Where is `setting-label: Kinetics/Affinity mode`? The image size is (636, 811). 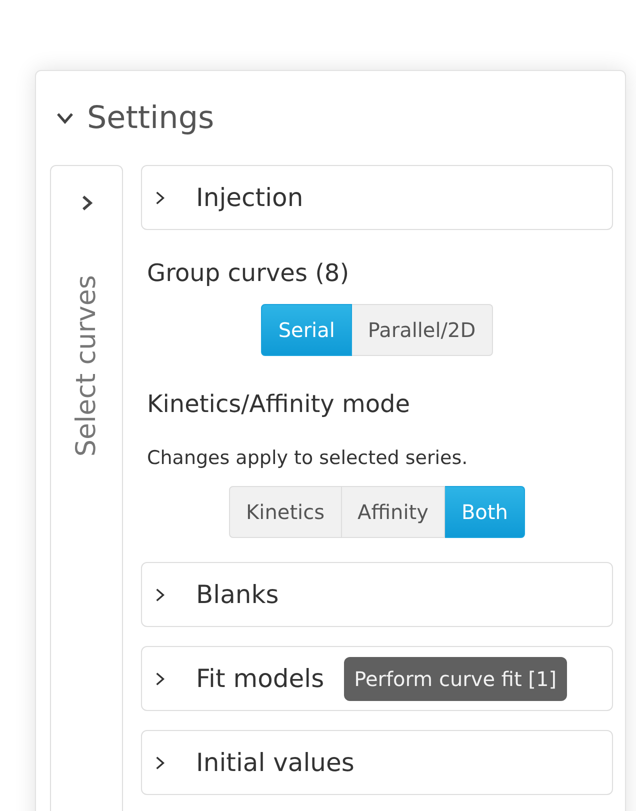 setting-label: Kinetics/Affinity mode is located at coordinates (279, 404).